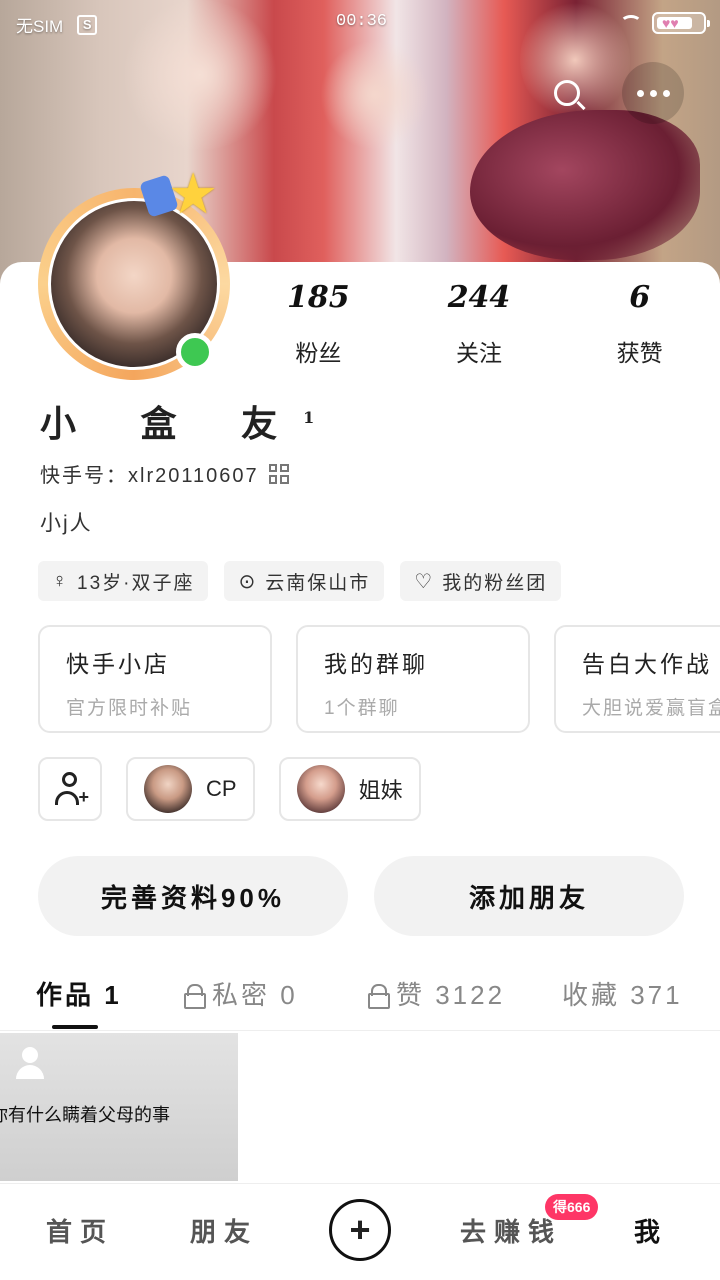  Describe the element at coordinates (195, 352) in the screenshot. I see `online-status-dot` at that location.